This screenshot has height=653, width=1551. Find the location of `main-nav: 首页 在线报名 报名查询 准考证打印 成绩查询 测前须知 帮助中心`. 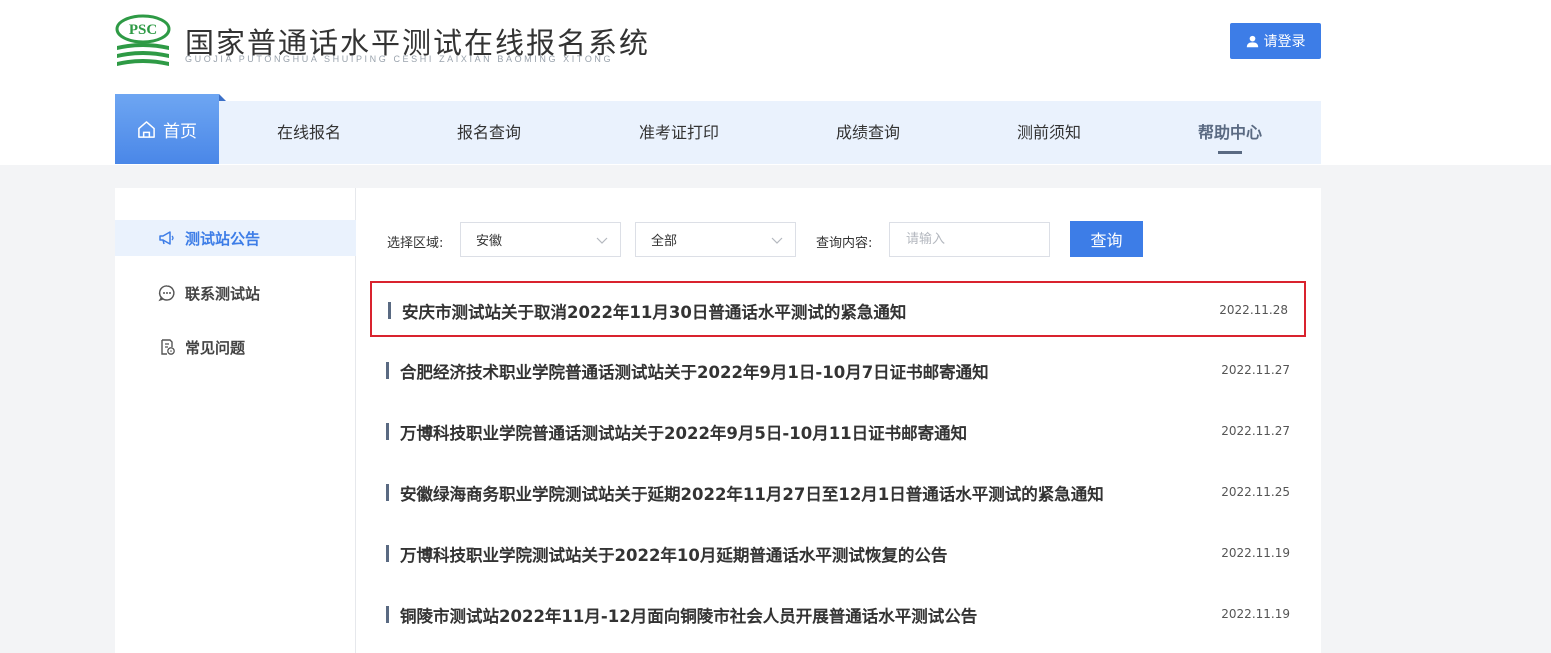

main-nav: 首页 在线报名 报名查询 准考证打印 成绩查询 测前须知 帮助中心 is located at coordinates (718, 129).